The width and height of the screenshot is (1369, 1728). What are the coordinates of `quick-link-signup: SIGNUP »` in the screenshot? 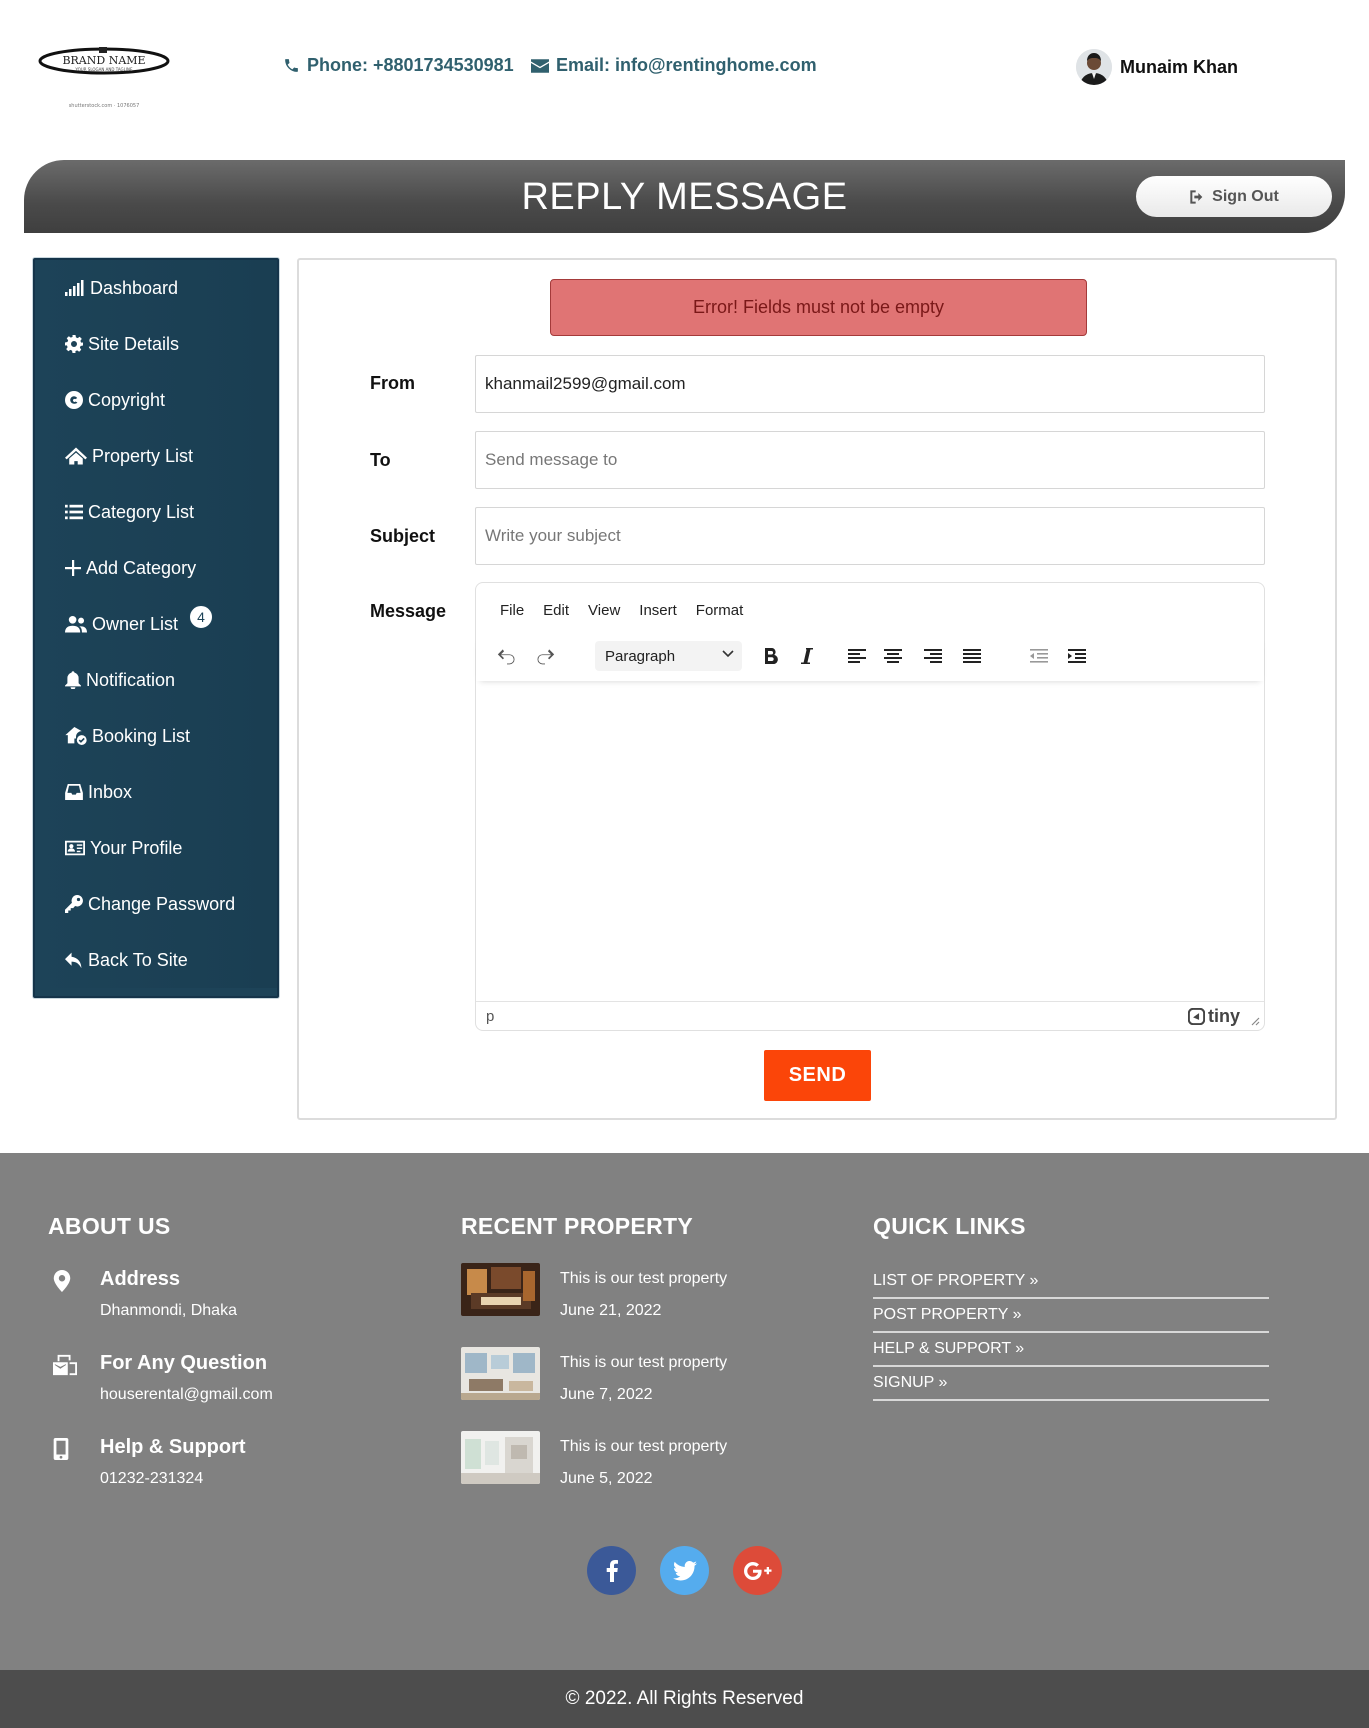 It's located at (1071, 1384).